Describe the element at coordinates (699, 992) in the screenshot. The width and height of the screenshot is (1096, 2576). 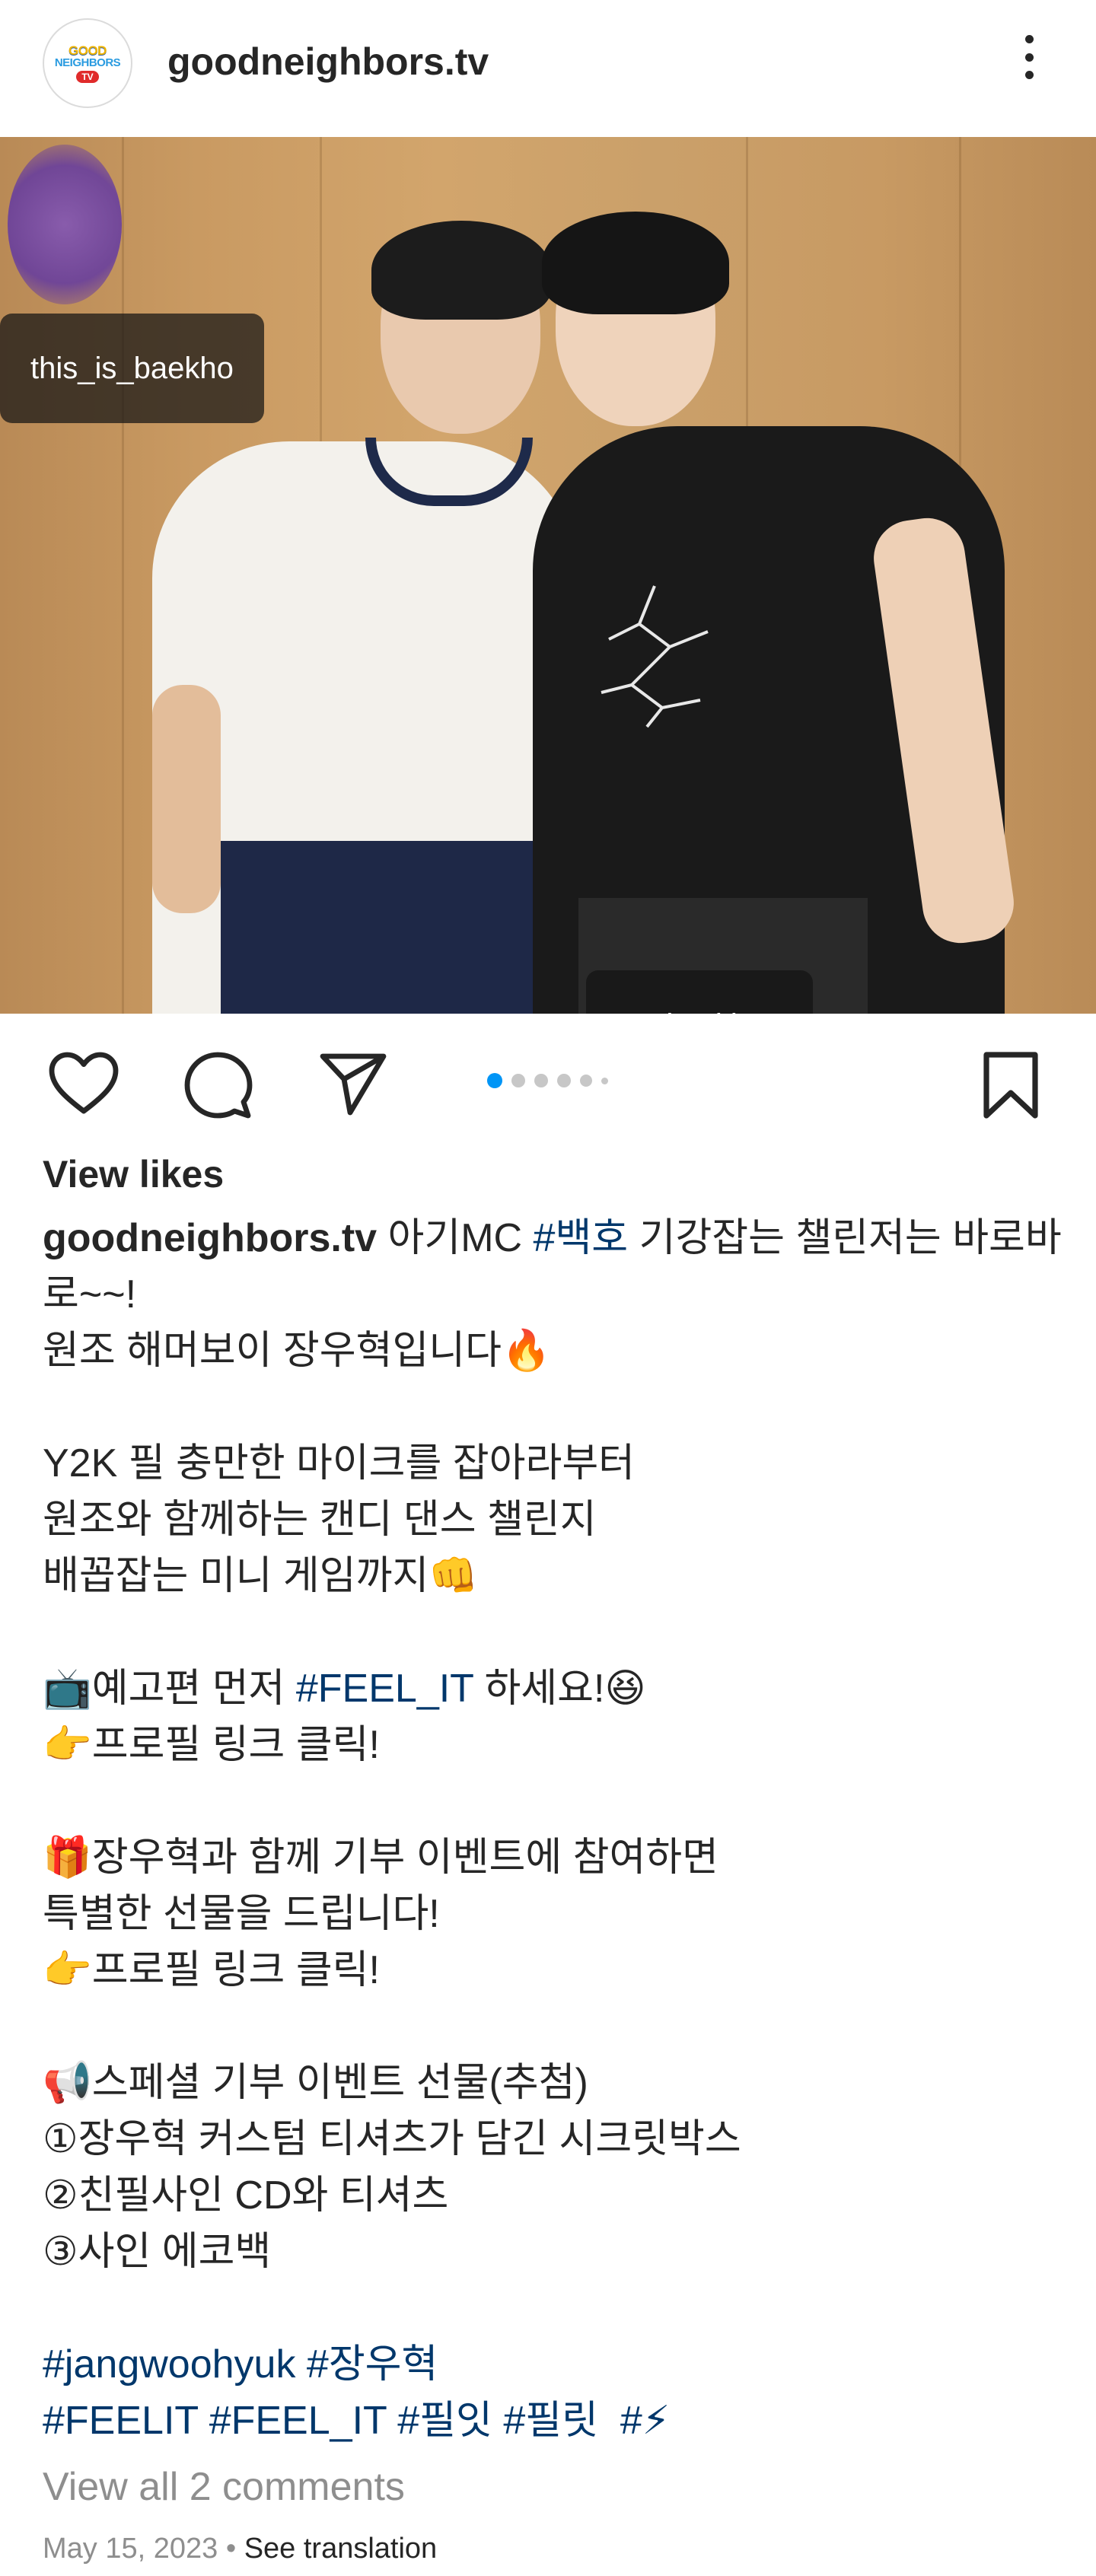
I see `user-tag-woohyukjang: woohyukjang` at that location.